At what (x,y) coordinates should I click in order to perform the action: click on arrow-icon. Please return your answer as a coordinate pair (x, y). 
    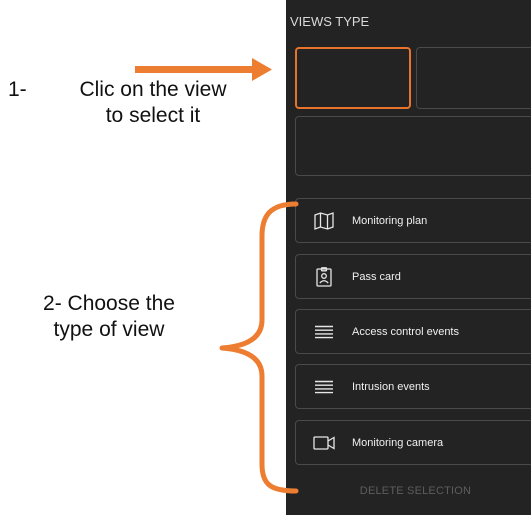
    Looking at the image, I should click on (203, 69).